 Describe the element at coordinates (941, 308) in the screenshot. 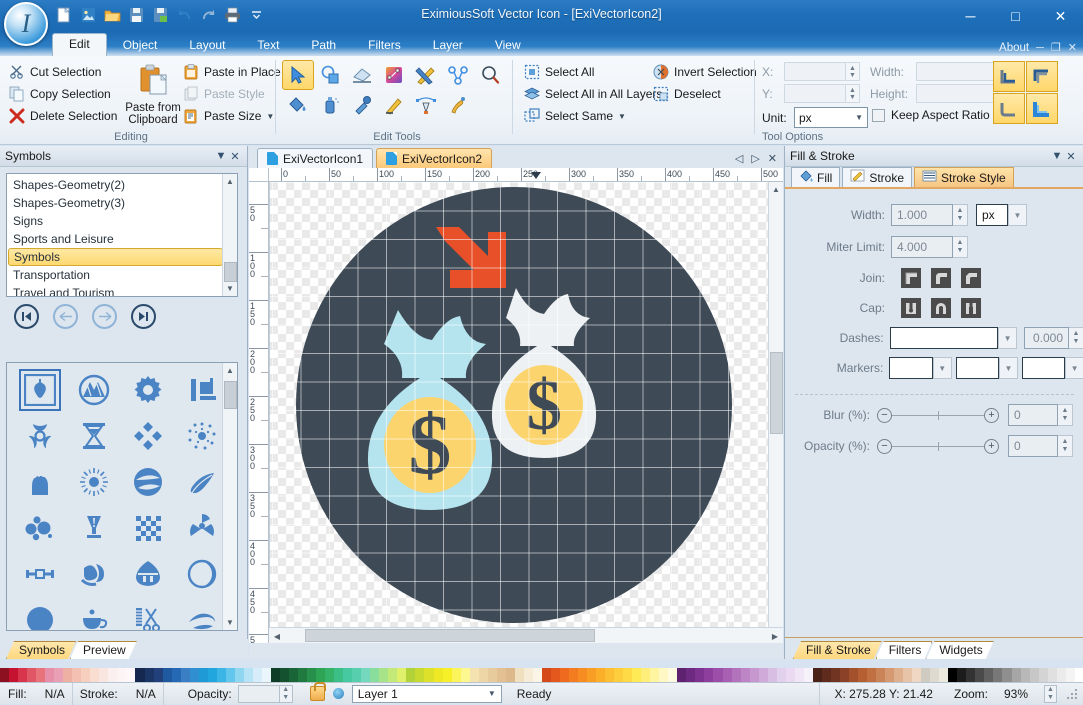

I see `round-cap-button` at that location.